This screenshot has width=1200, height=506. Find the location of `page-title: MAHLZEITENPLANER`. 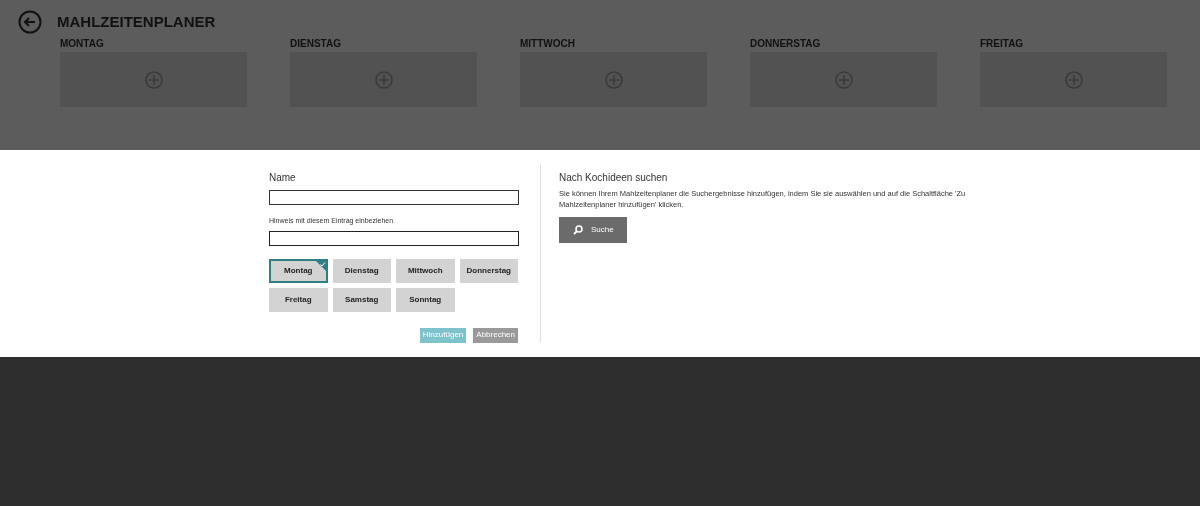

page-title: MAHLZEITENPLANER is located at coordinates (136, 21).